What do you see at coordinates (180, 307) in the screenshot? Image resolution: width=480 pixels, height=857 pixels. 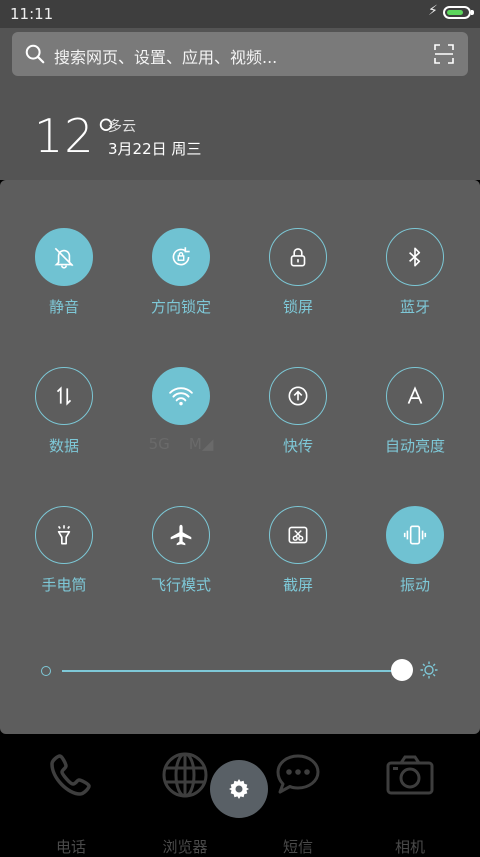 I see `tile-label: 方向锁定` at bounding box center [180, 307].